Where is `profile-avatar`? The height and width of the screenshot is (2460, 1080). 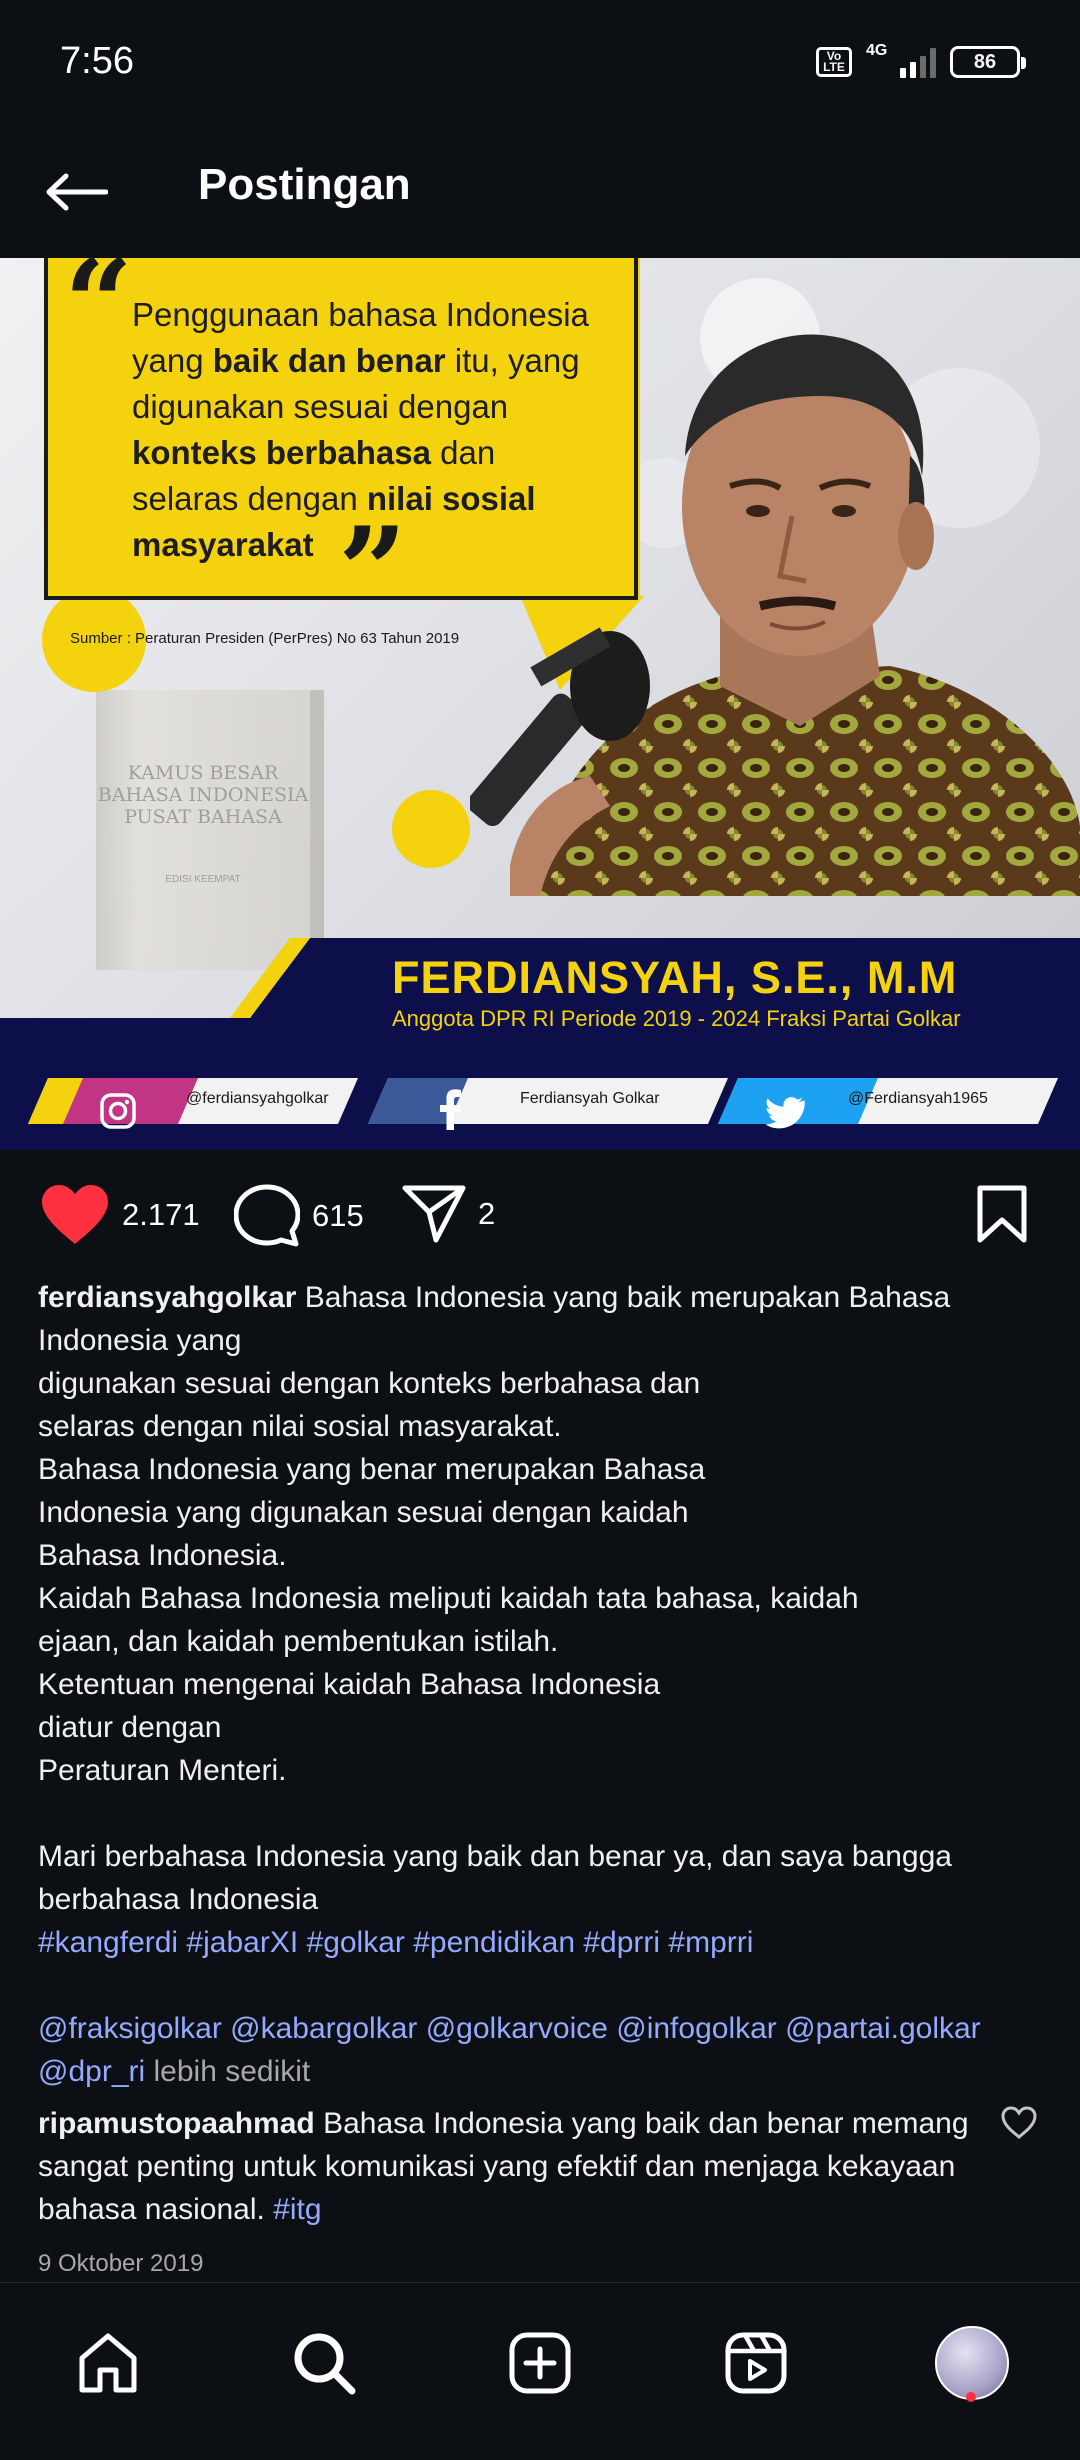 profile-avatar is located at coordinates (972, 2363).